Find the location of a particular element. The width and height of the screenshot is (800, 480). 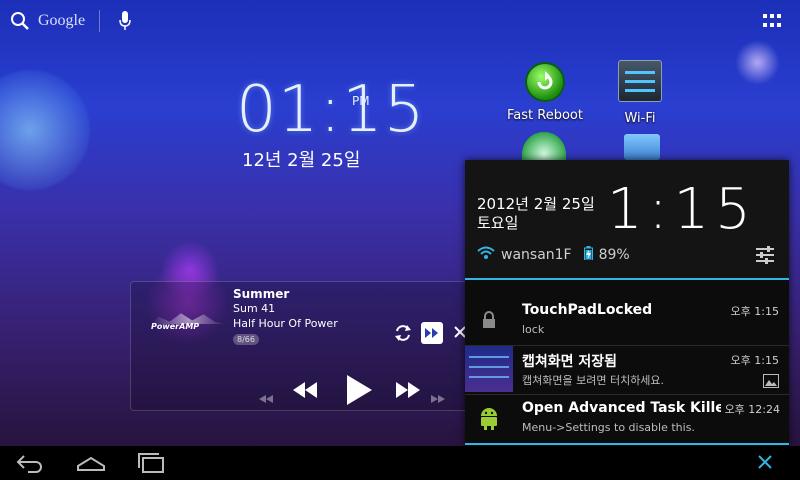

search-engine-label: Google is located at coordinates (62, 20).